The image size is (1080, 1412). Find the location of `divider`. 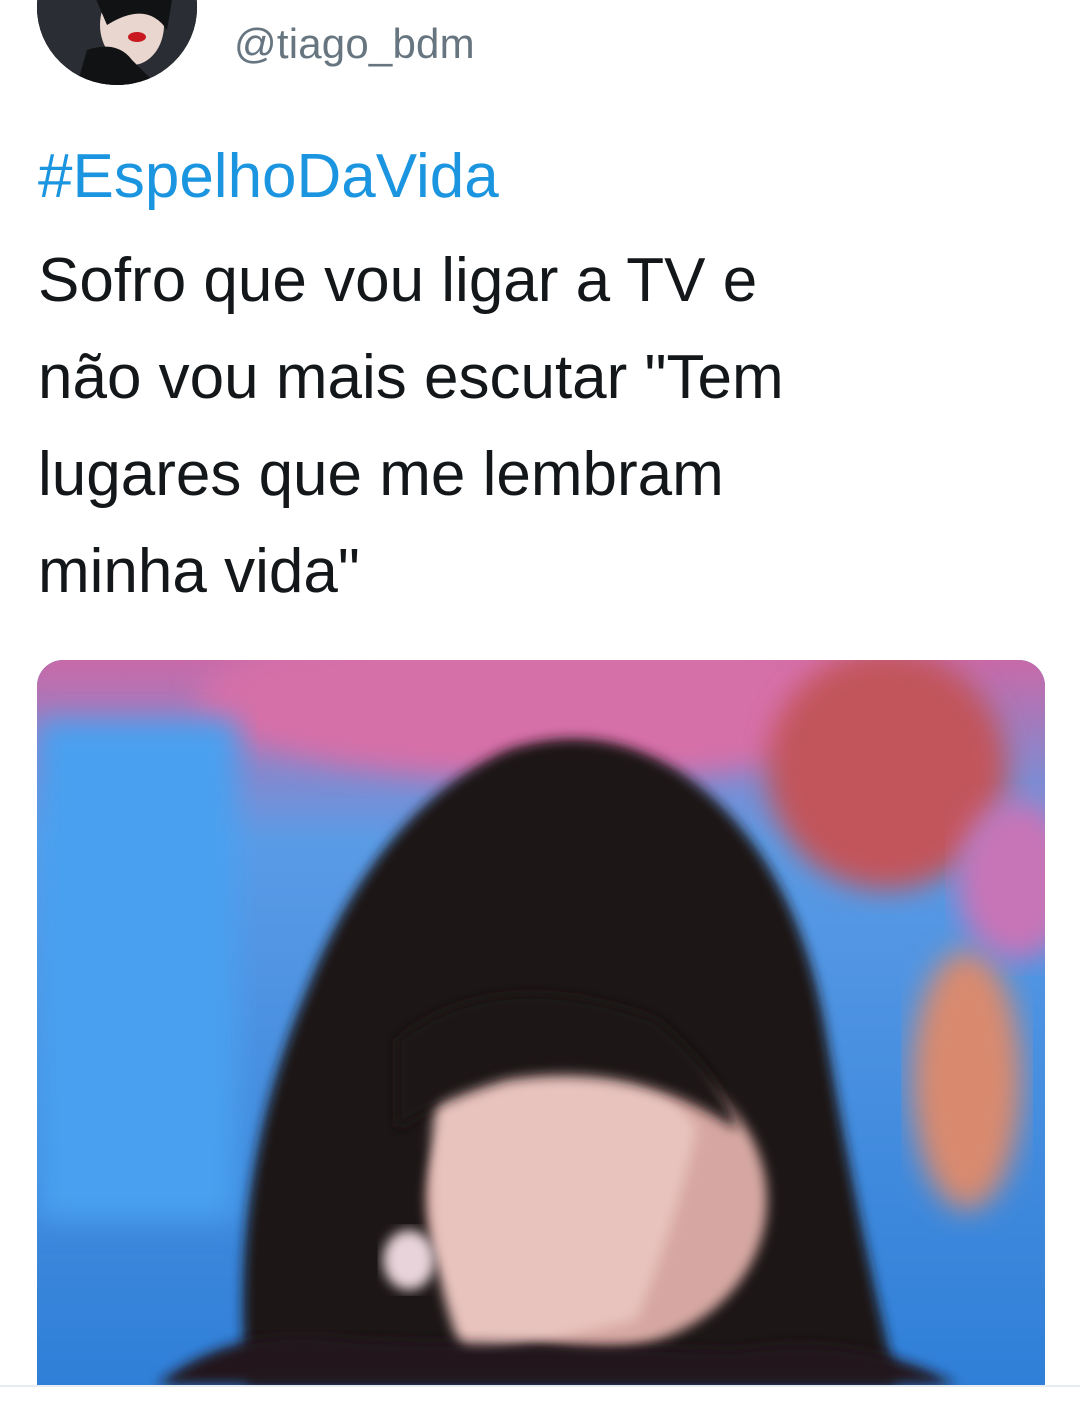

divider is located at coordinates (540, 1386).